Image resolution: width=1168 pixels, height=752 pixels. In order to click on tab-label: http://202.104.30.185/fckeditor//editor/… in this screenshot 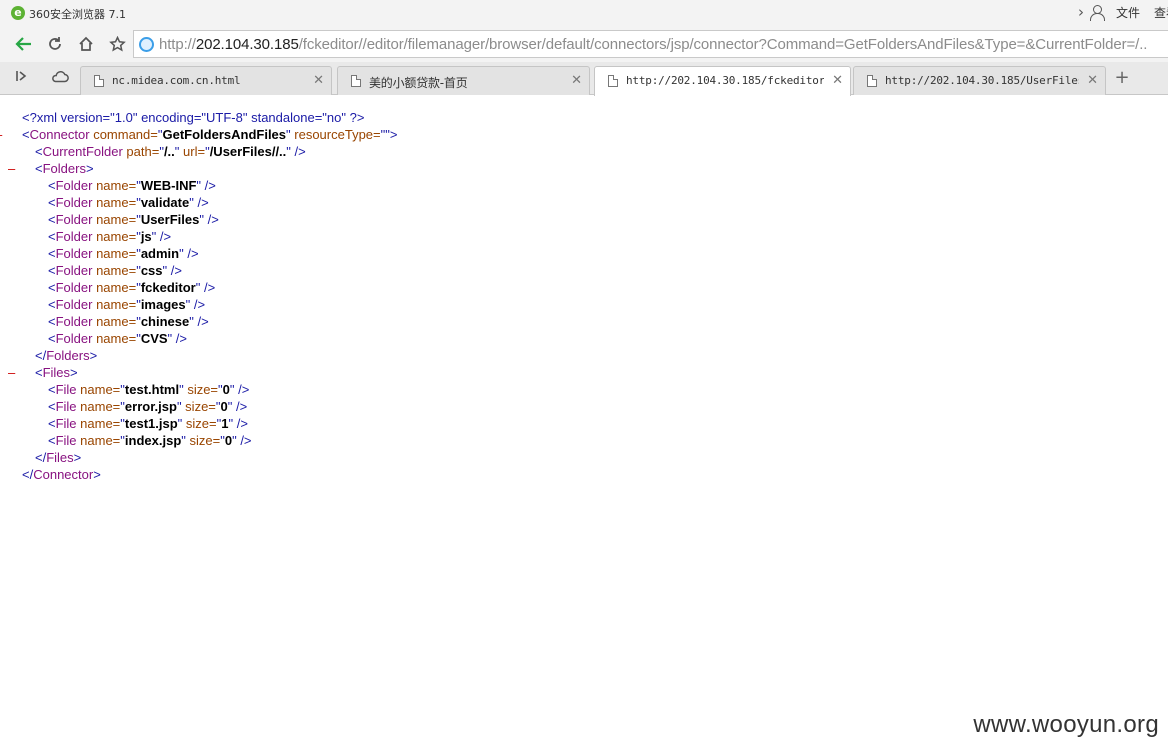, I will do `click(725, 80)`.